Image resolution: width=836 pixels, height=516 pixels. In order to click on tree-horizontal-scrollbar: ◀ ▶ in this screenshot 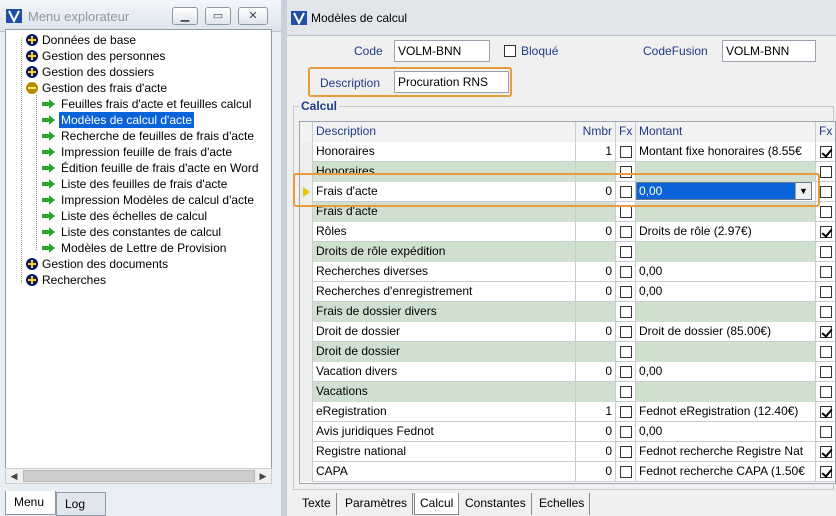, I will do `click(138, 476)`.